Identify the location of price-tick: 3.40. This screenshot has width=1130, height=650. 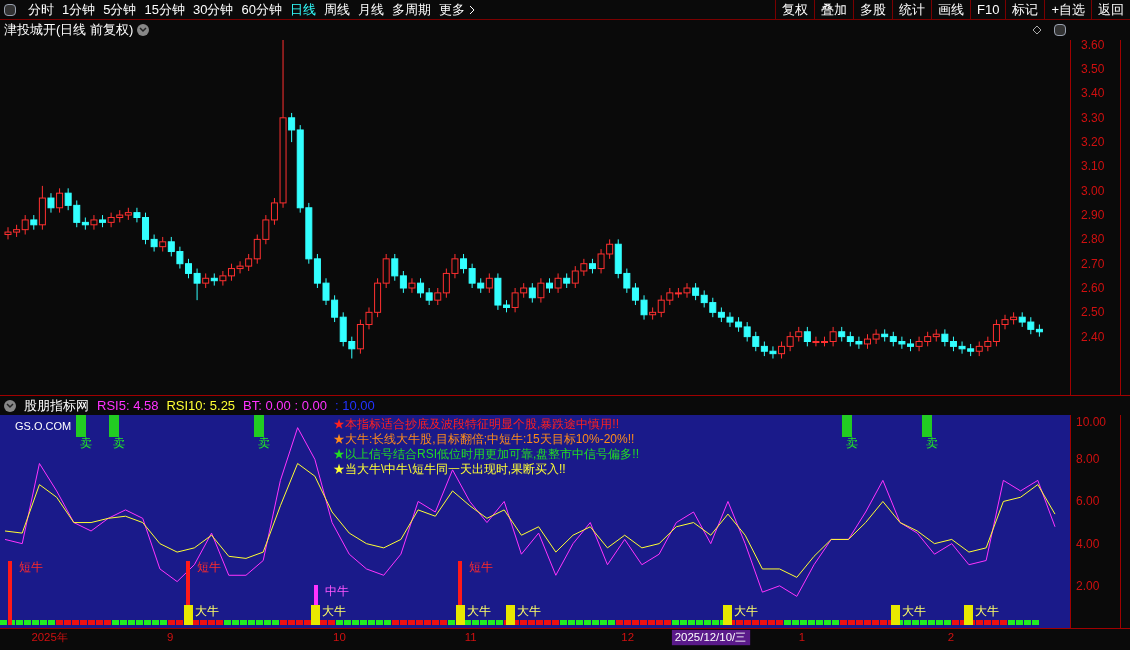
(1093, 93).